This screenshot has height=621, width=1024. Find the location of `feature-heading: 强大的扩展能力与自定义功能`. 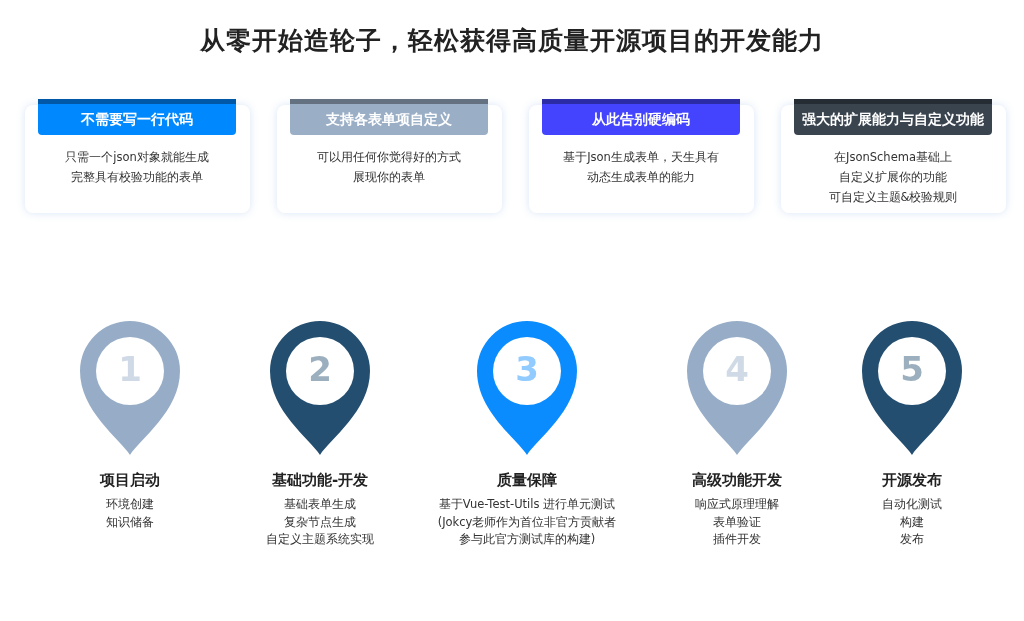

feature-heading: 强大的扩展能力与自定义功能 is located at coordinates (893, 117).